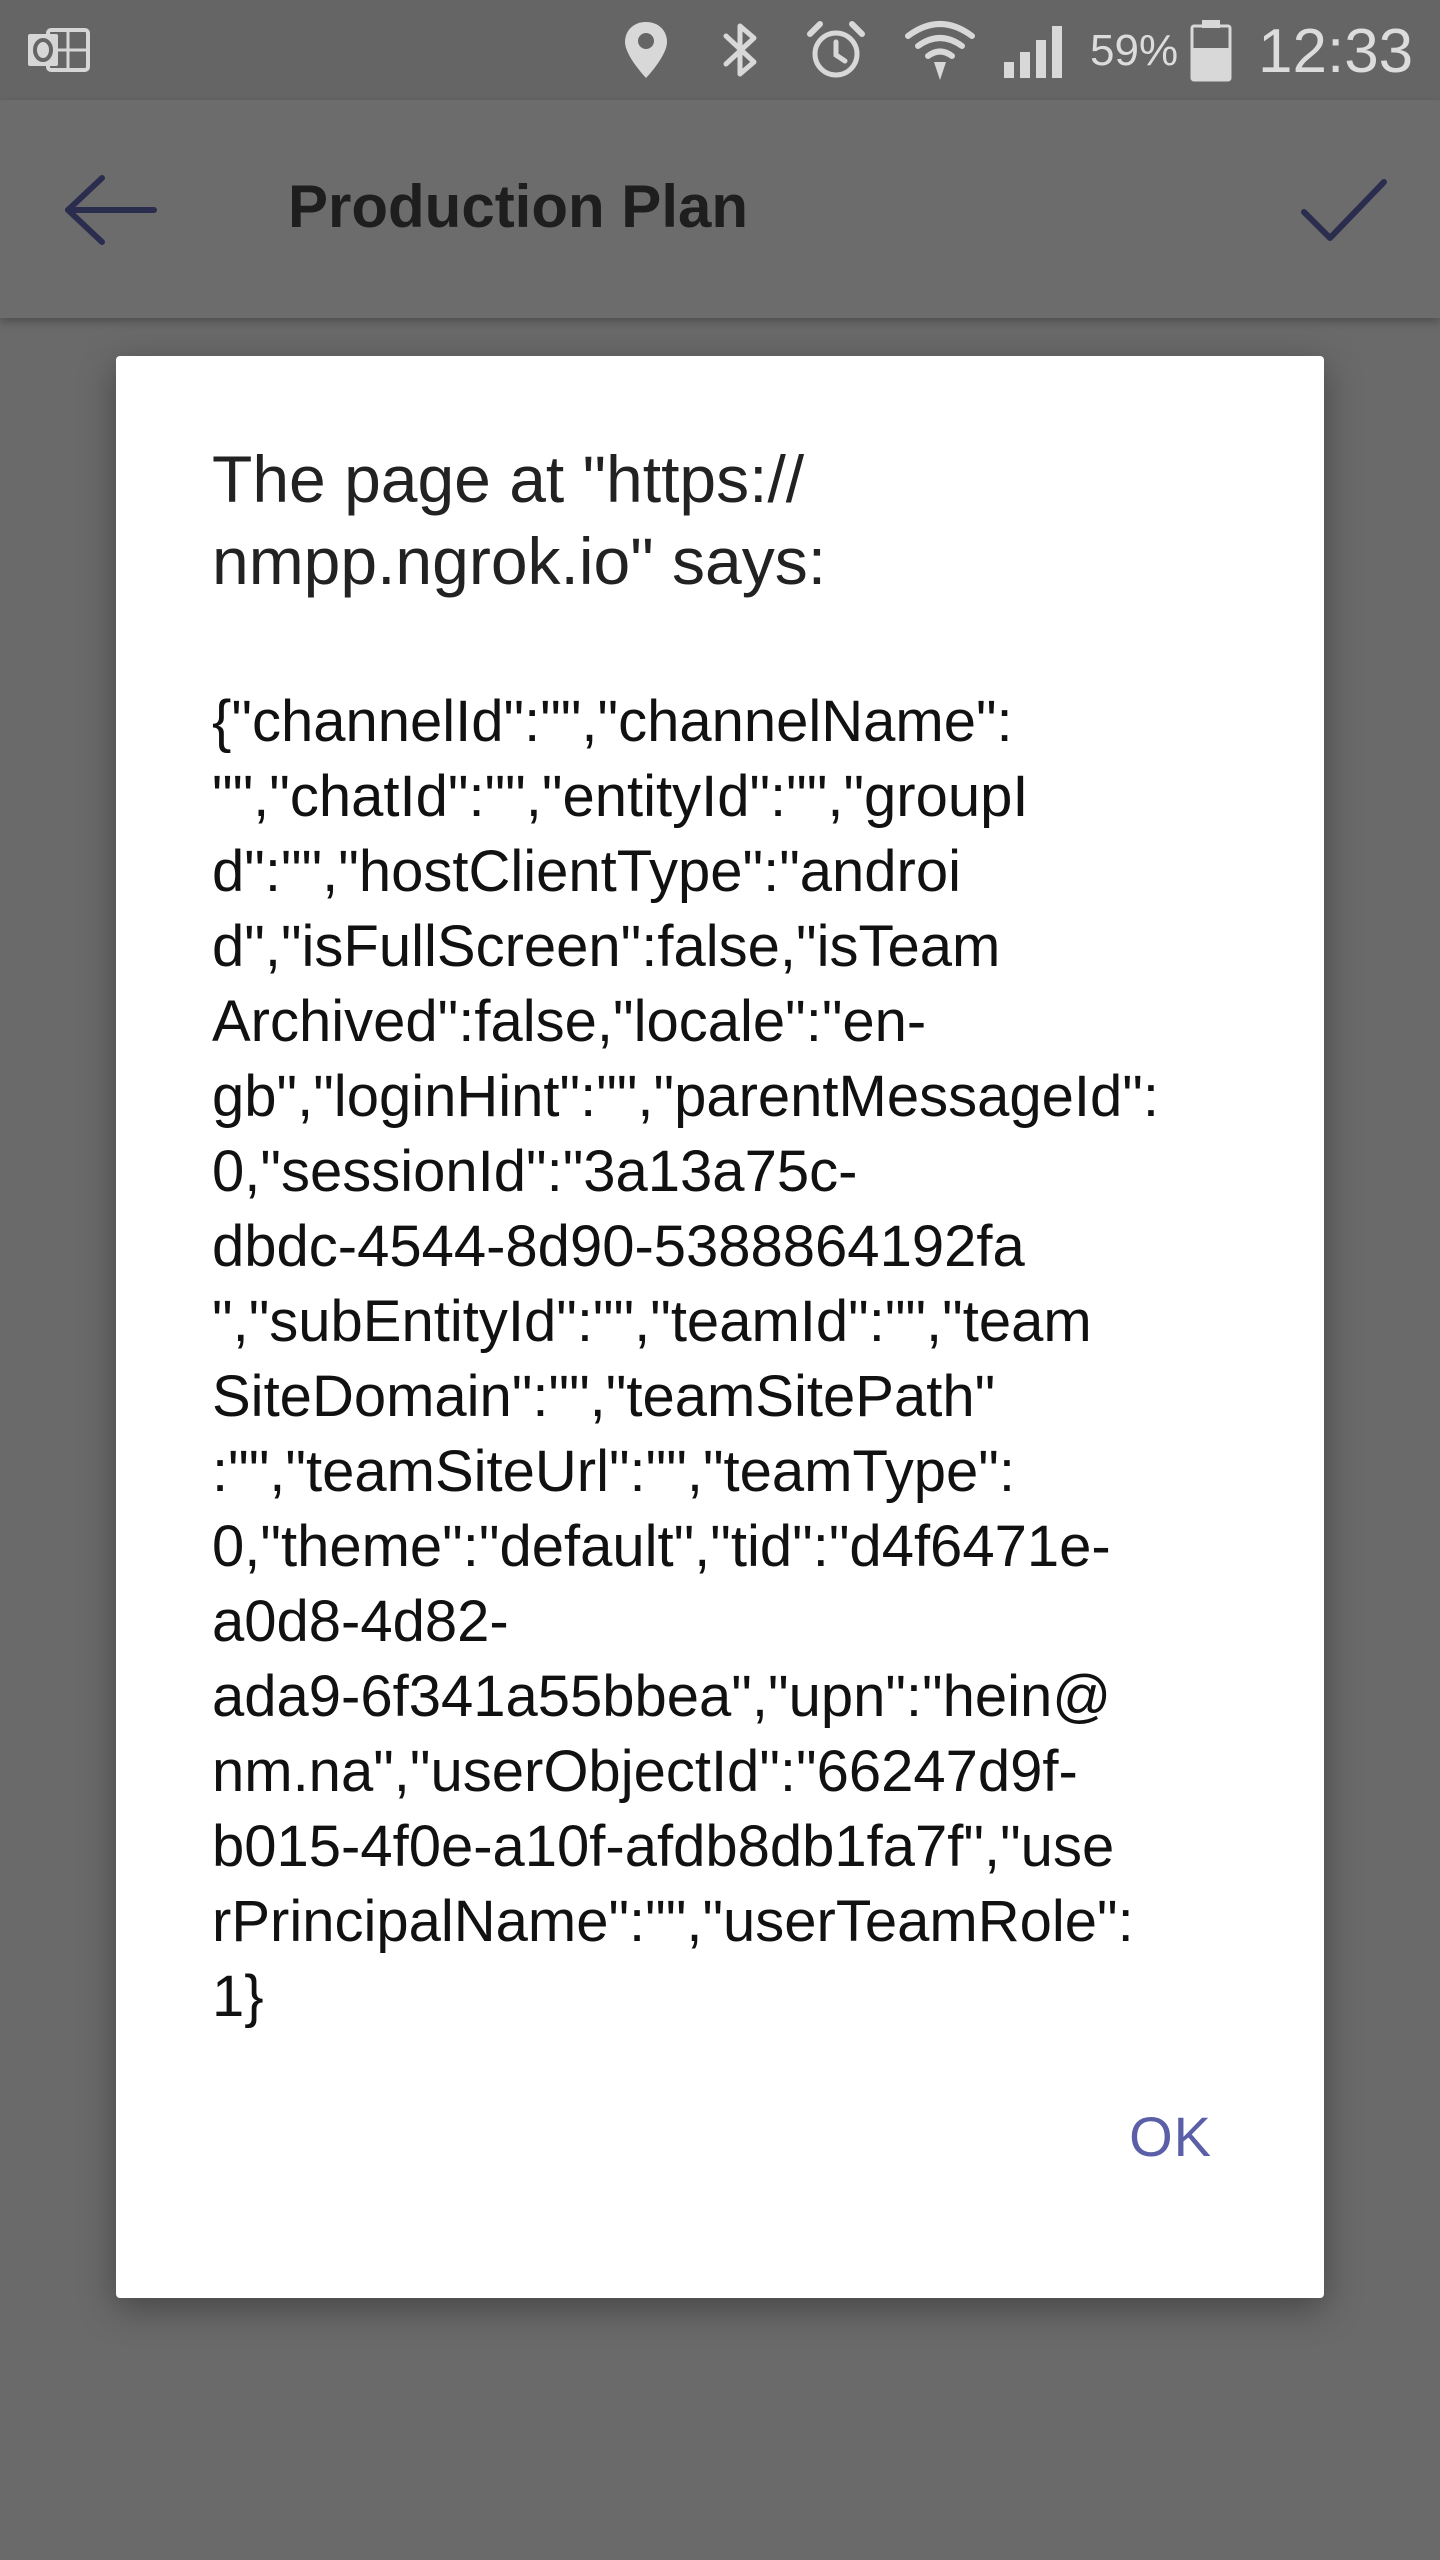  What do you see at coordinates (645, 1771) in the screenshot?
I see `message-line: nm.na","userObjectId":"66247d9f-` at bounding box center [645, 1771].